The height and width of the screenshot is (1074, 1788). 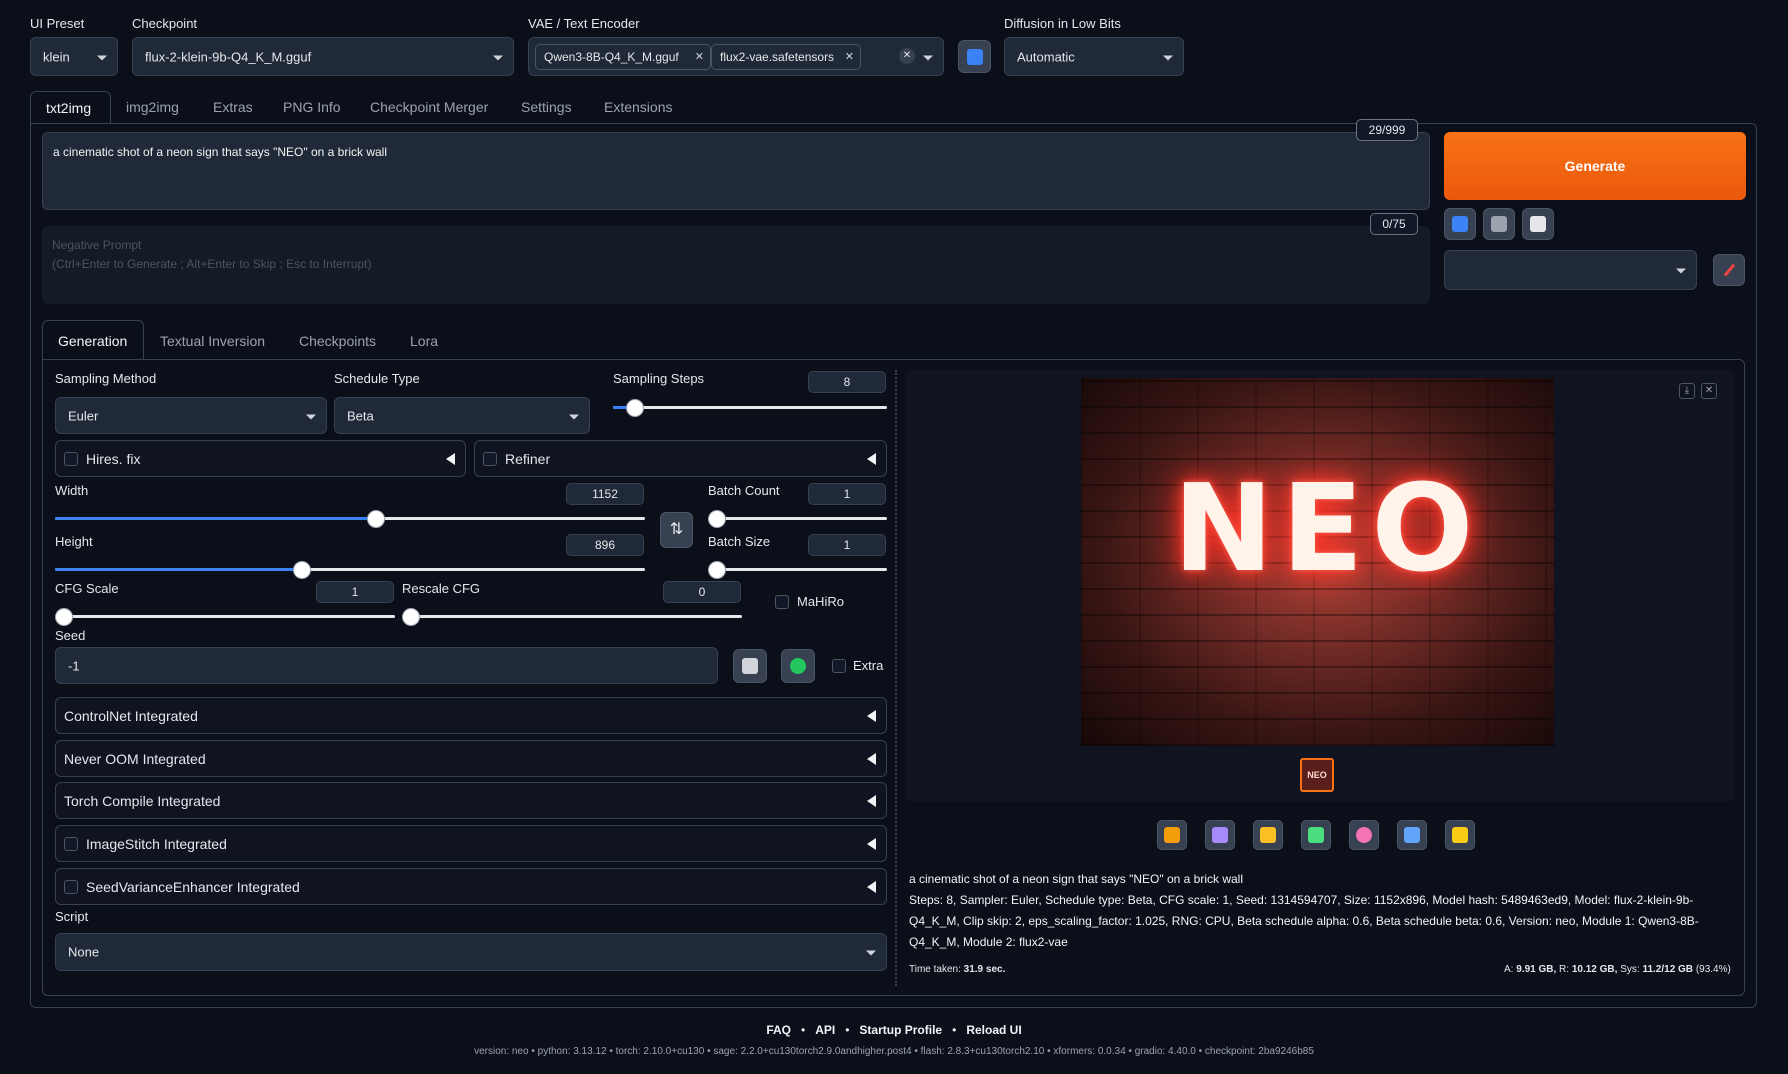 What do you see at coordinates (797, 569) in the screenshot?
I see `batch-size-track` at bounding box center [797, 569].